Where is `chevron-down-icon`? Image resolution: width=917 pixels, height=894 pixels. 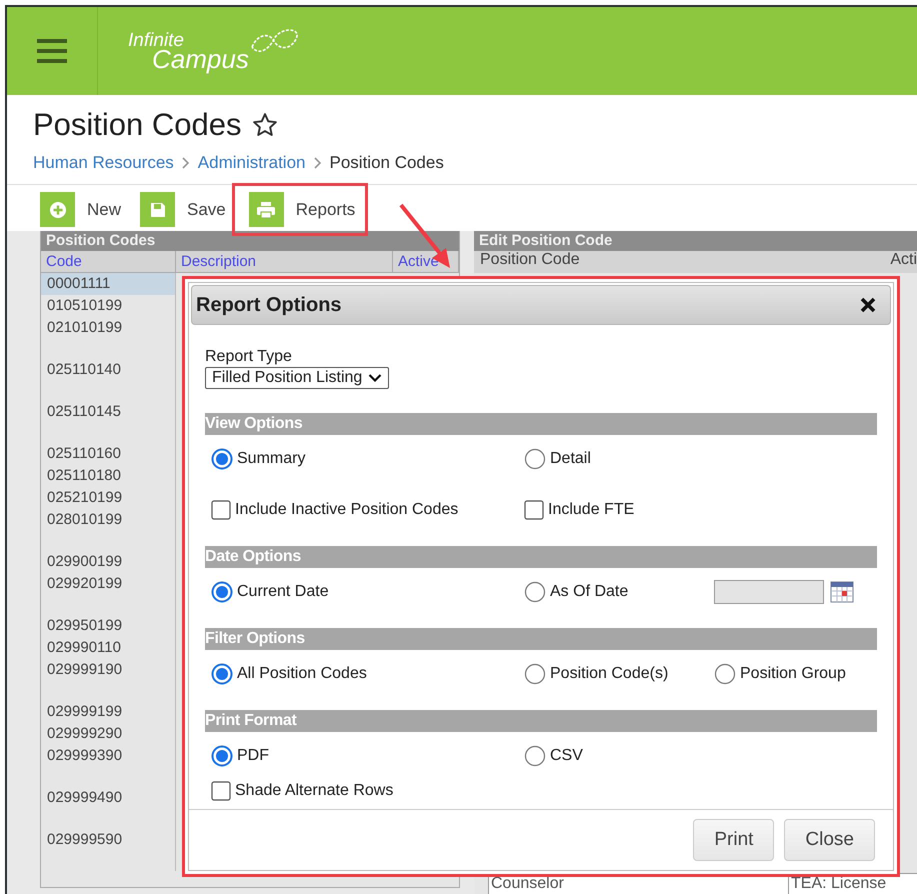
chevron-down-icon is located at coordinates (375, 378).